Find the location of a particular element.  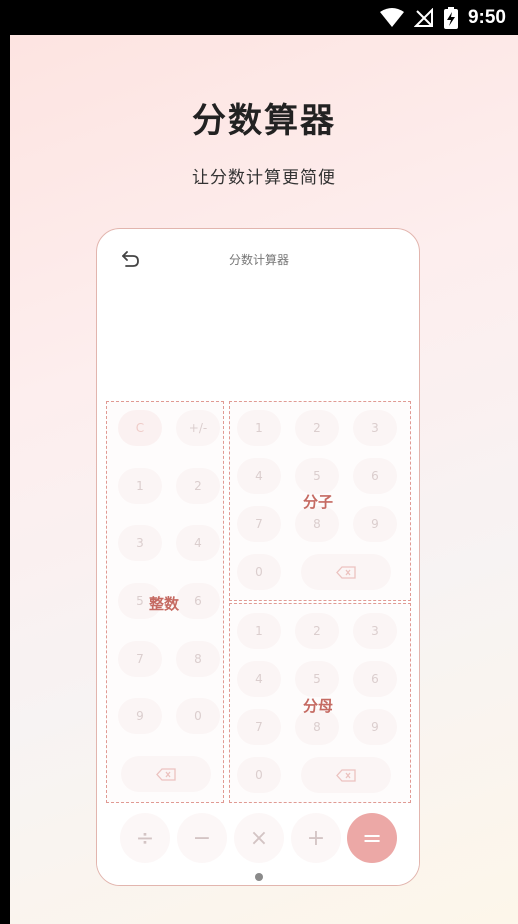

no-signal-icon is located at coordinates (423, 17).